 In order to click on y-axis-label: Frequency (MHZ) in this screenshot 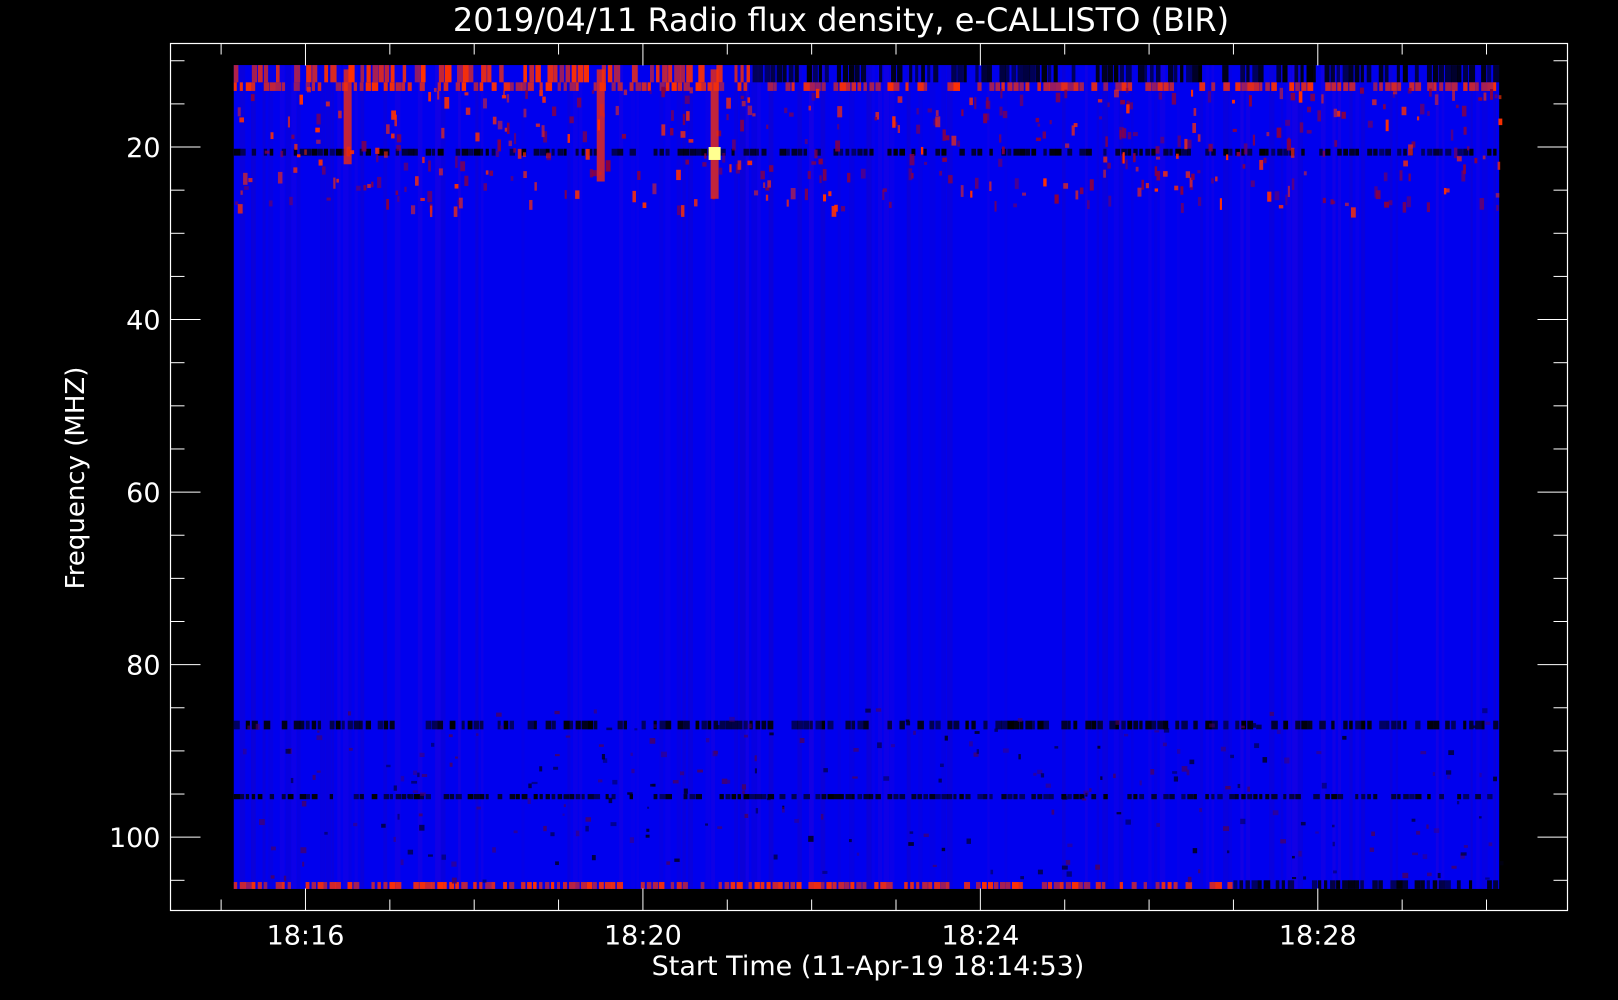, I will do `click(76, 478)`.